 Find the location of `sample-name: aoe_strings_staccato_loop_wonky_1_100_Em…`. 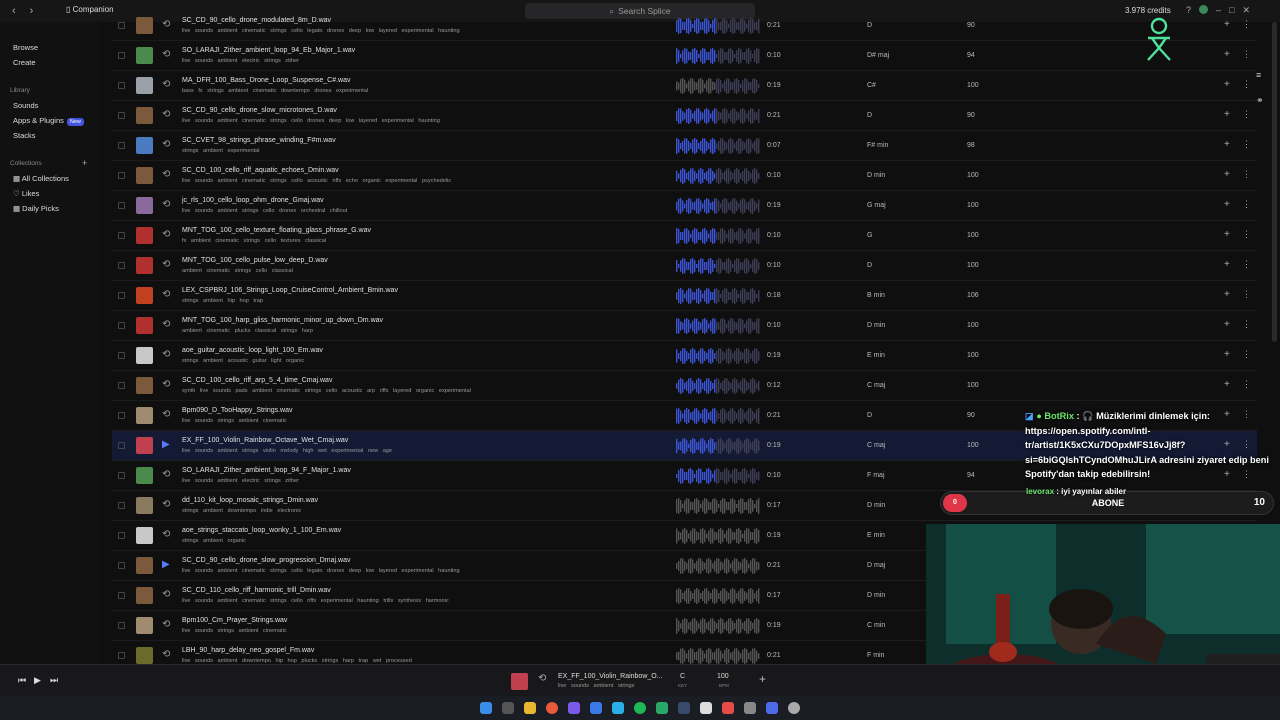

sample-name: aoe_strings_staccato_loop_wonky_1_100_Em… is located at coordinates (261, 530).